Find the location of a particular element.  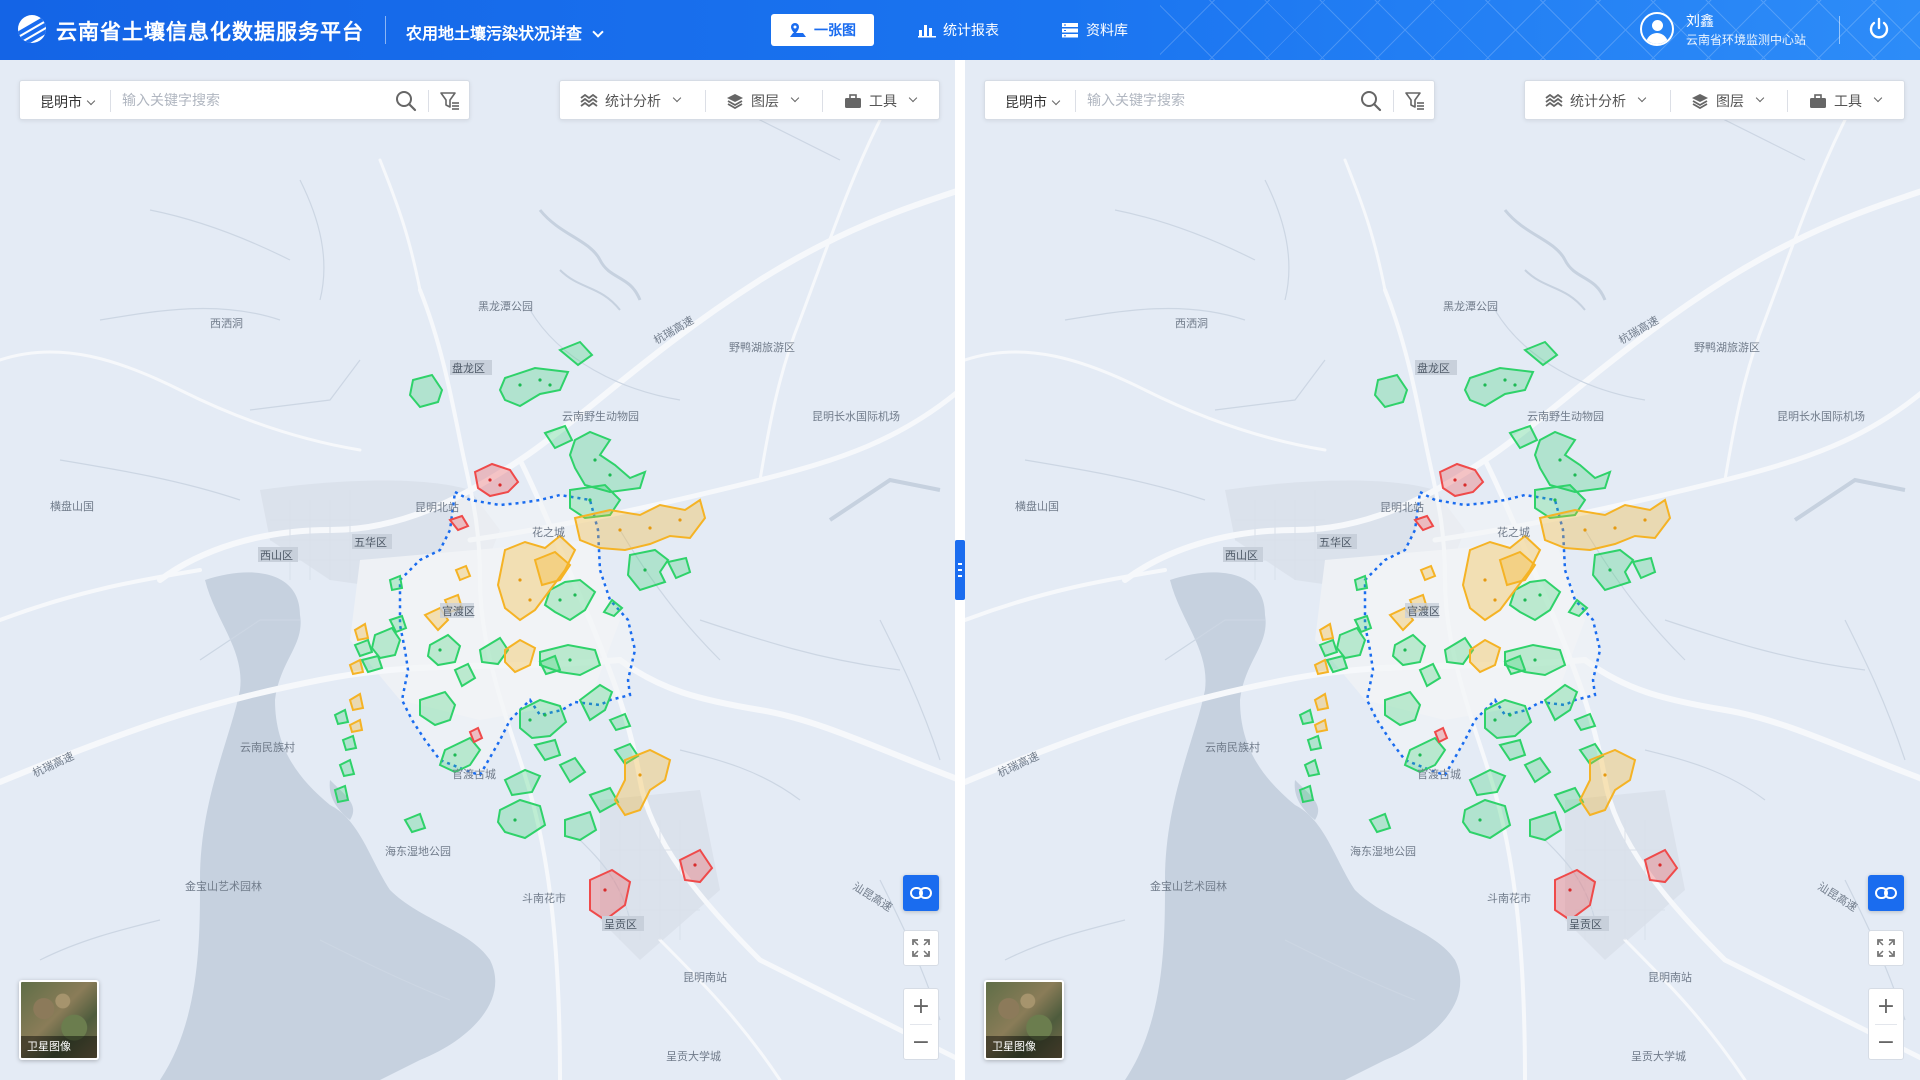

module-selector: 农用地土壤污染状况详查 is located at coordinates (505, 32).